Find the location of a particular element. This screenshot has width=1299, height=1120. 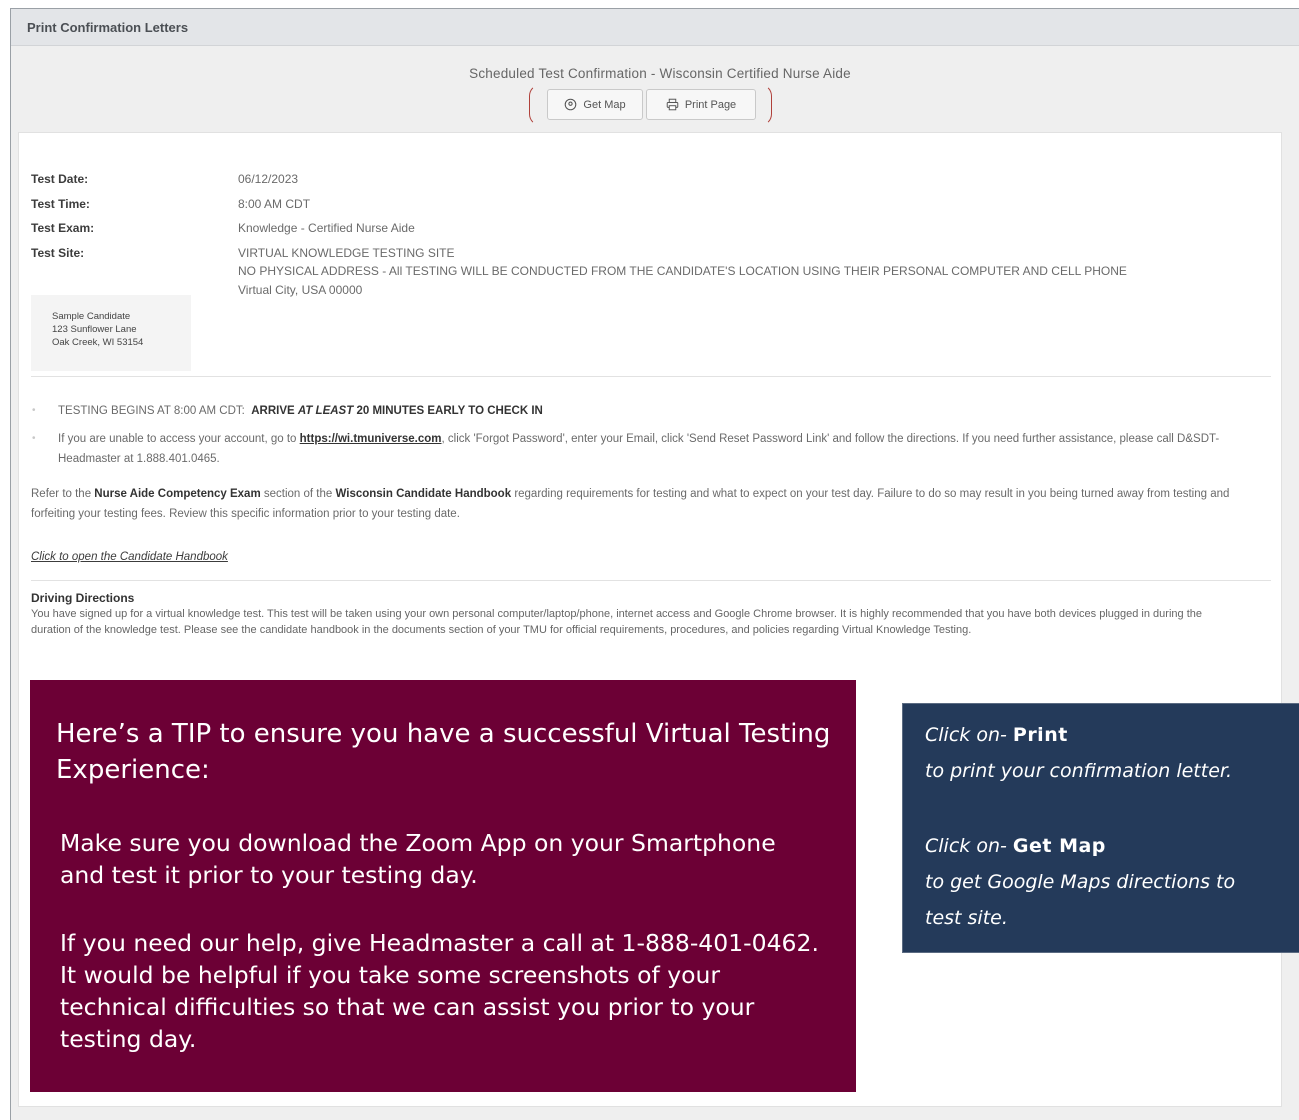

test-exam-label: Test Exam: is located at coordinates (63, 228).